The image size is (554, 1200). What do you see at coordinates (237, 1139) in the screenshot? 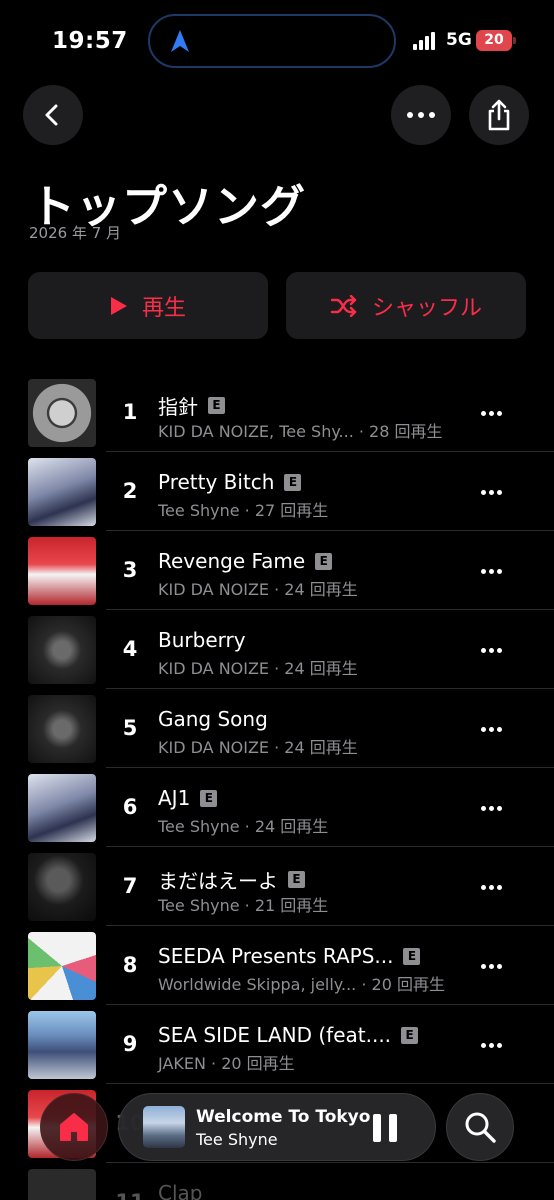
I see `now-playing-artist: Tee Shyne` at bounding box center [237, 1139].